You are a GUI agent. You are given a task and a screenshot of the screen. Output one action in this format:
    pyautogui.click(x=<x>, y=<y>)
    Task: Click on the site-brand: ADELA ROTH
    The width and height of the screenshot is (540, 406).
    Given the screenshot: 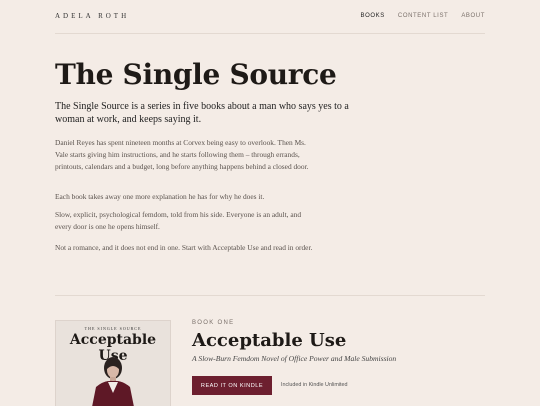 What is the action you would take?
    pyautogui.click(x=92, y=16)
    